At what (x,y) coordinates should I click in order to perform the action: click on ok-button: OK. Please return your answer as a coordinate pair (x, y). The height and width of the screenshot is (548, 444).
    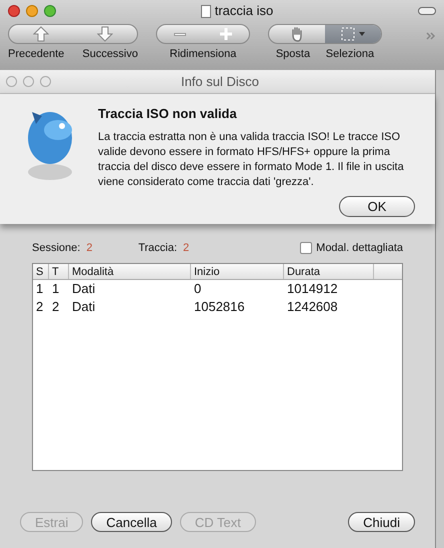
    Looking at the image, I should click on (377, 206).